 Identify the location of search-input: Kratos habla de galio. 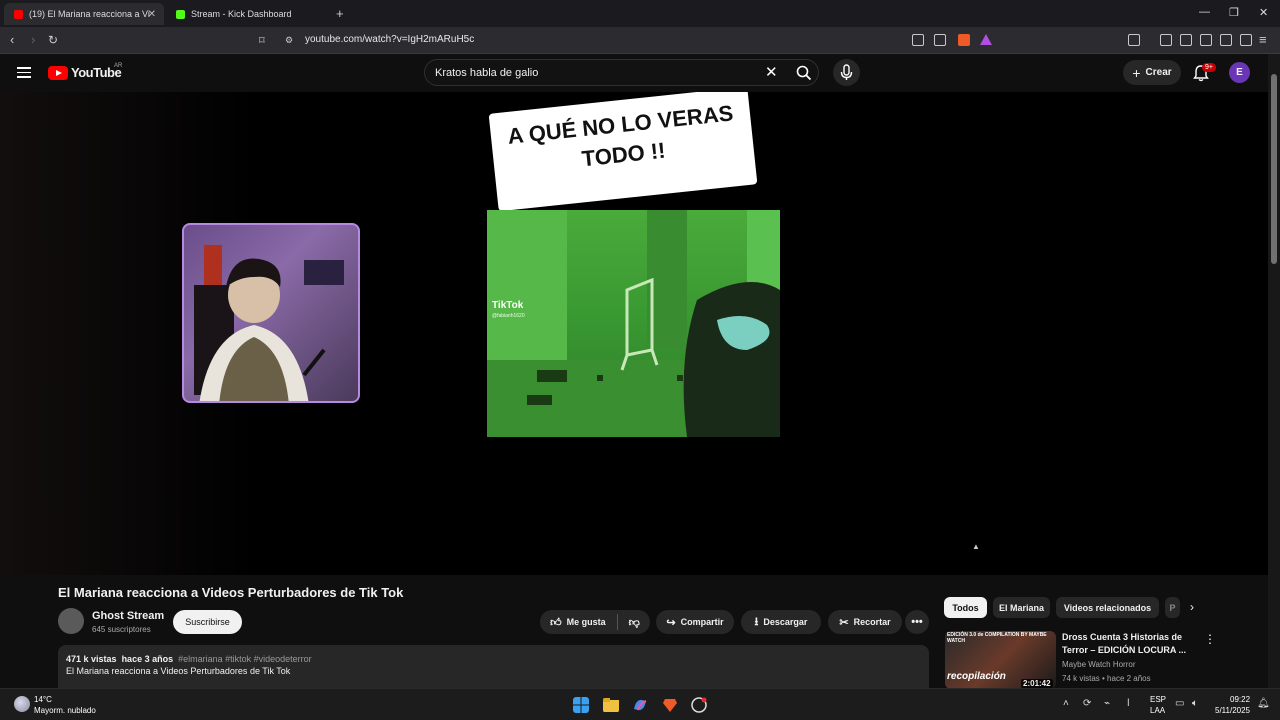
(486, 73).